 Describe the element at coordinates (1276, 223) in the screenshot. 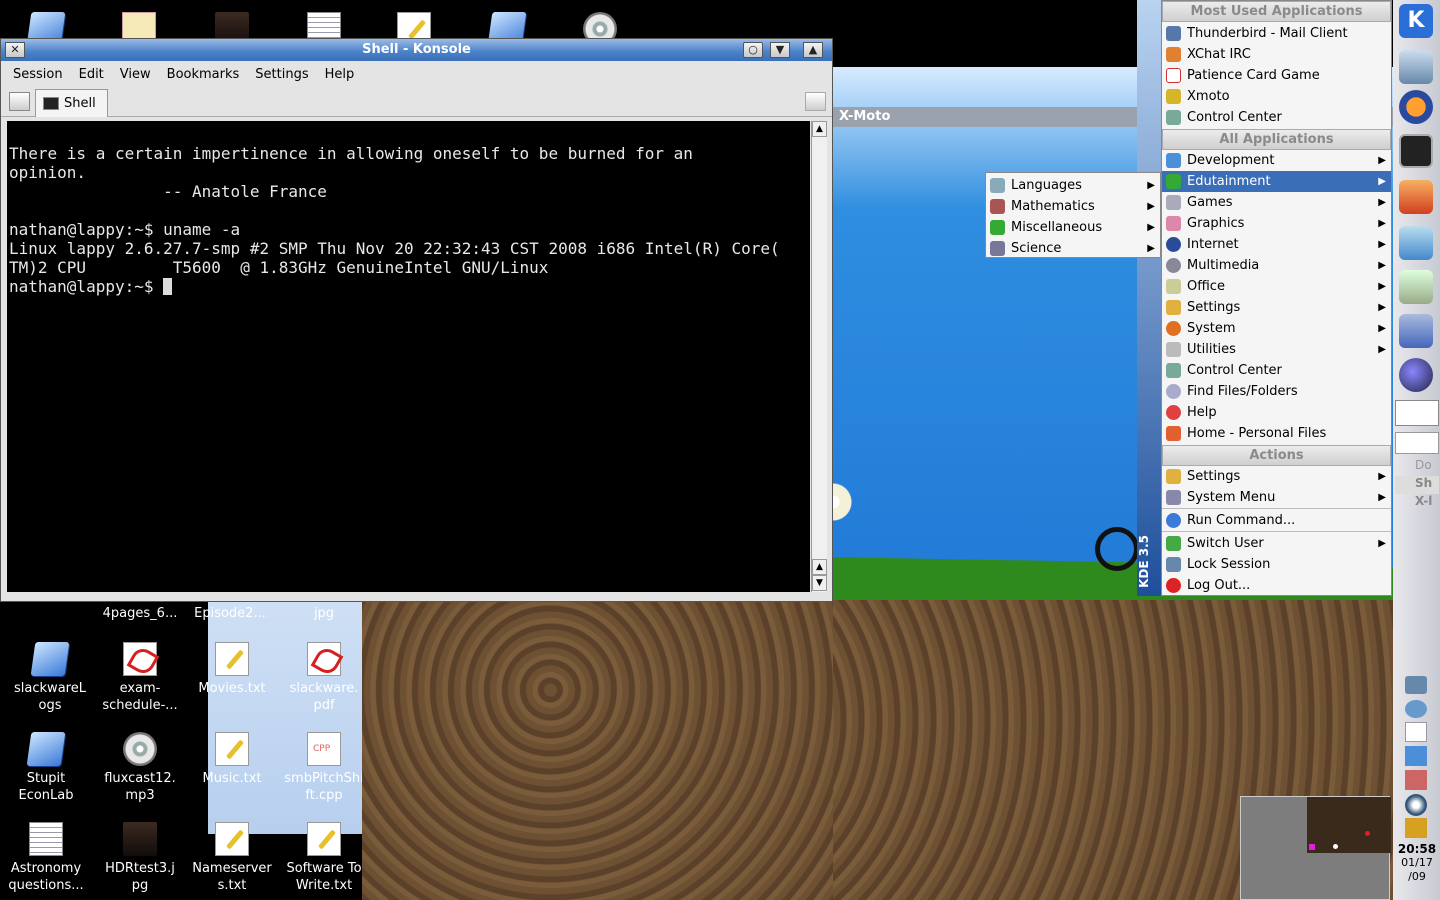

I see `menu-item-graphics: Graphics ▶` at that location.